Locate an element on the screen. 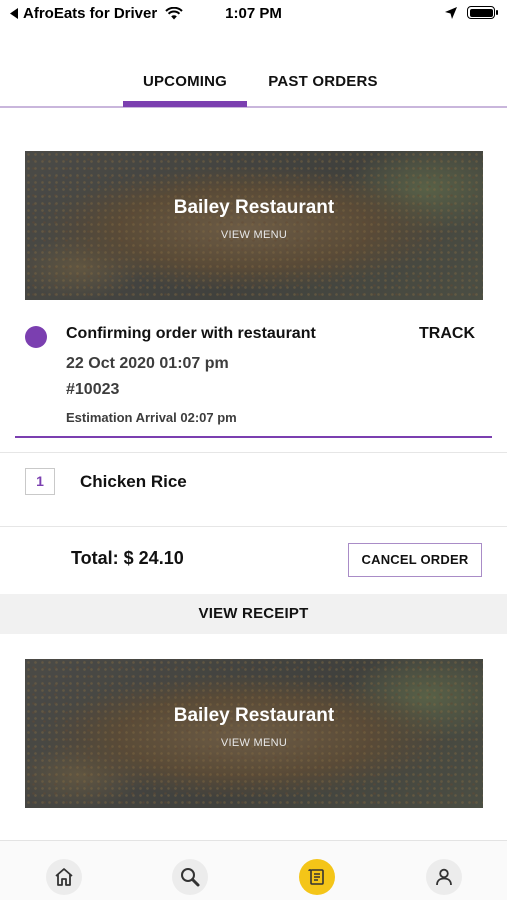 The height and width of the screenshot is (900, 507). clock: 1:07 PM is located at coordinates (253, 13).